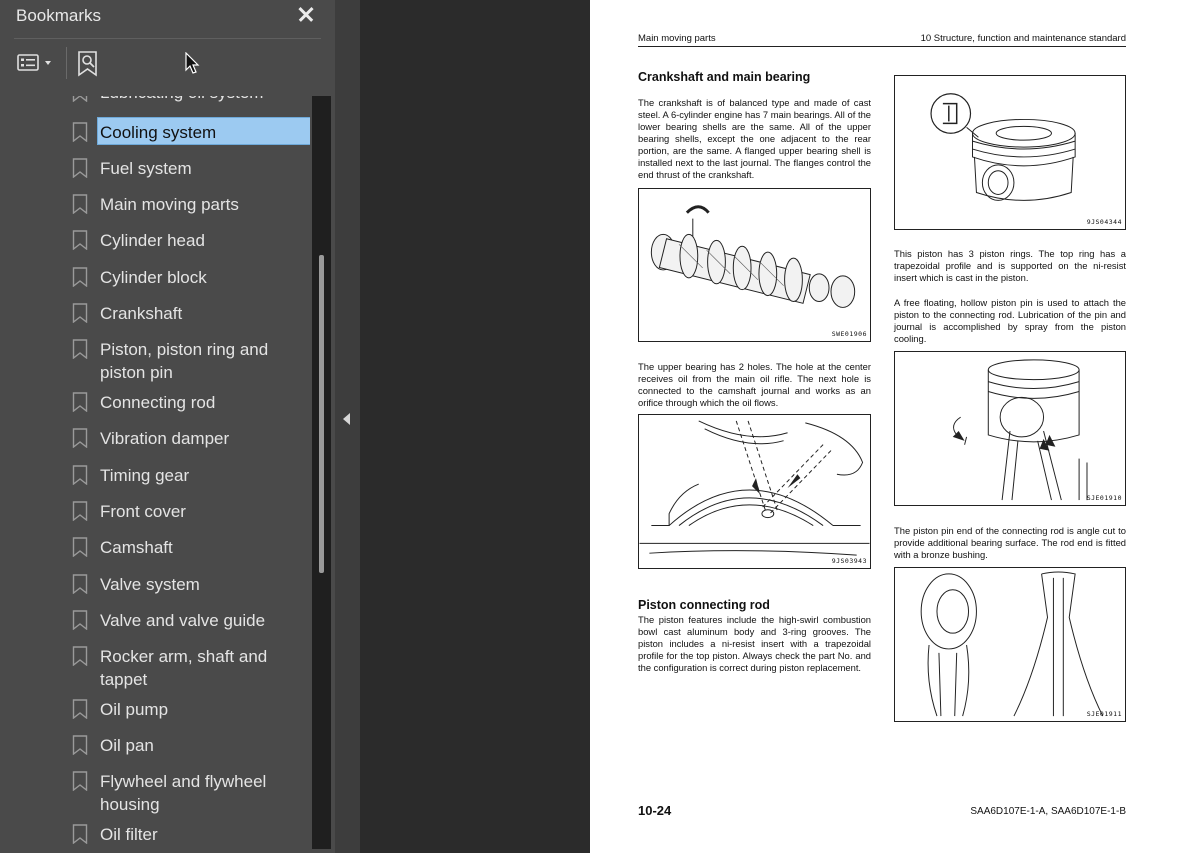 Image resolution: width=1200 pixels, height=853 pixels. Describe the element at coordinates (1010, 644) in the screenshot. I see `connecting-rod-figure: SJE01911` at that location.